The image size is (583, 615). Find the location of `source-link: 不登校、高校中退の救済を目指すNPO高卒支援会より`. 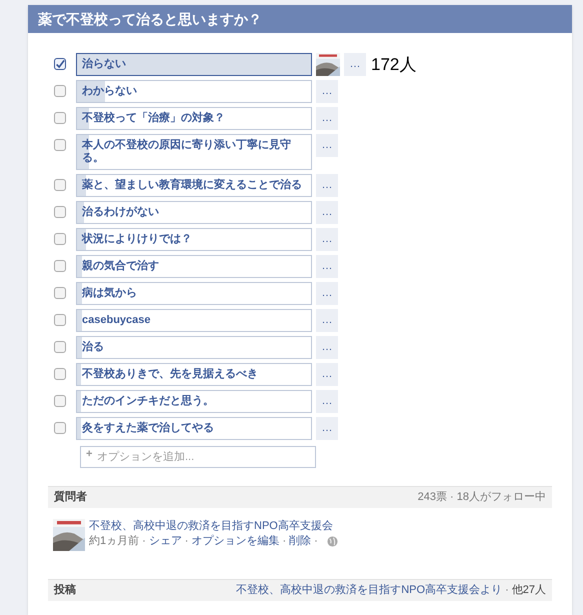

source-link: 不登校、高校中退の救済を目指すNPO高卒支援会より is located at coordinates (369, 590).